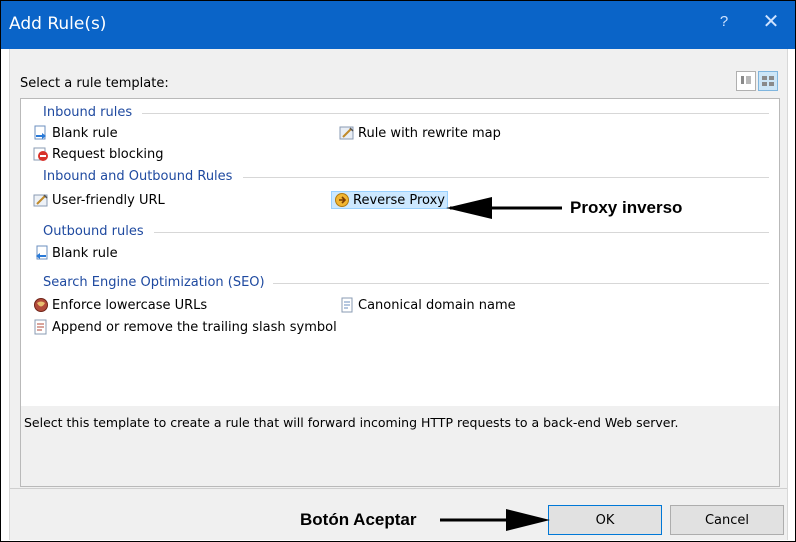  Describe the element at coordinates (501, 364) in the screenshot. I see `annotation-arrows` at that location.